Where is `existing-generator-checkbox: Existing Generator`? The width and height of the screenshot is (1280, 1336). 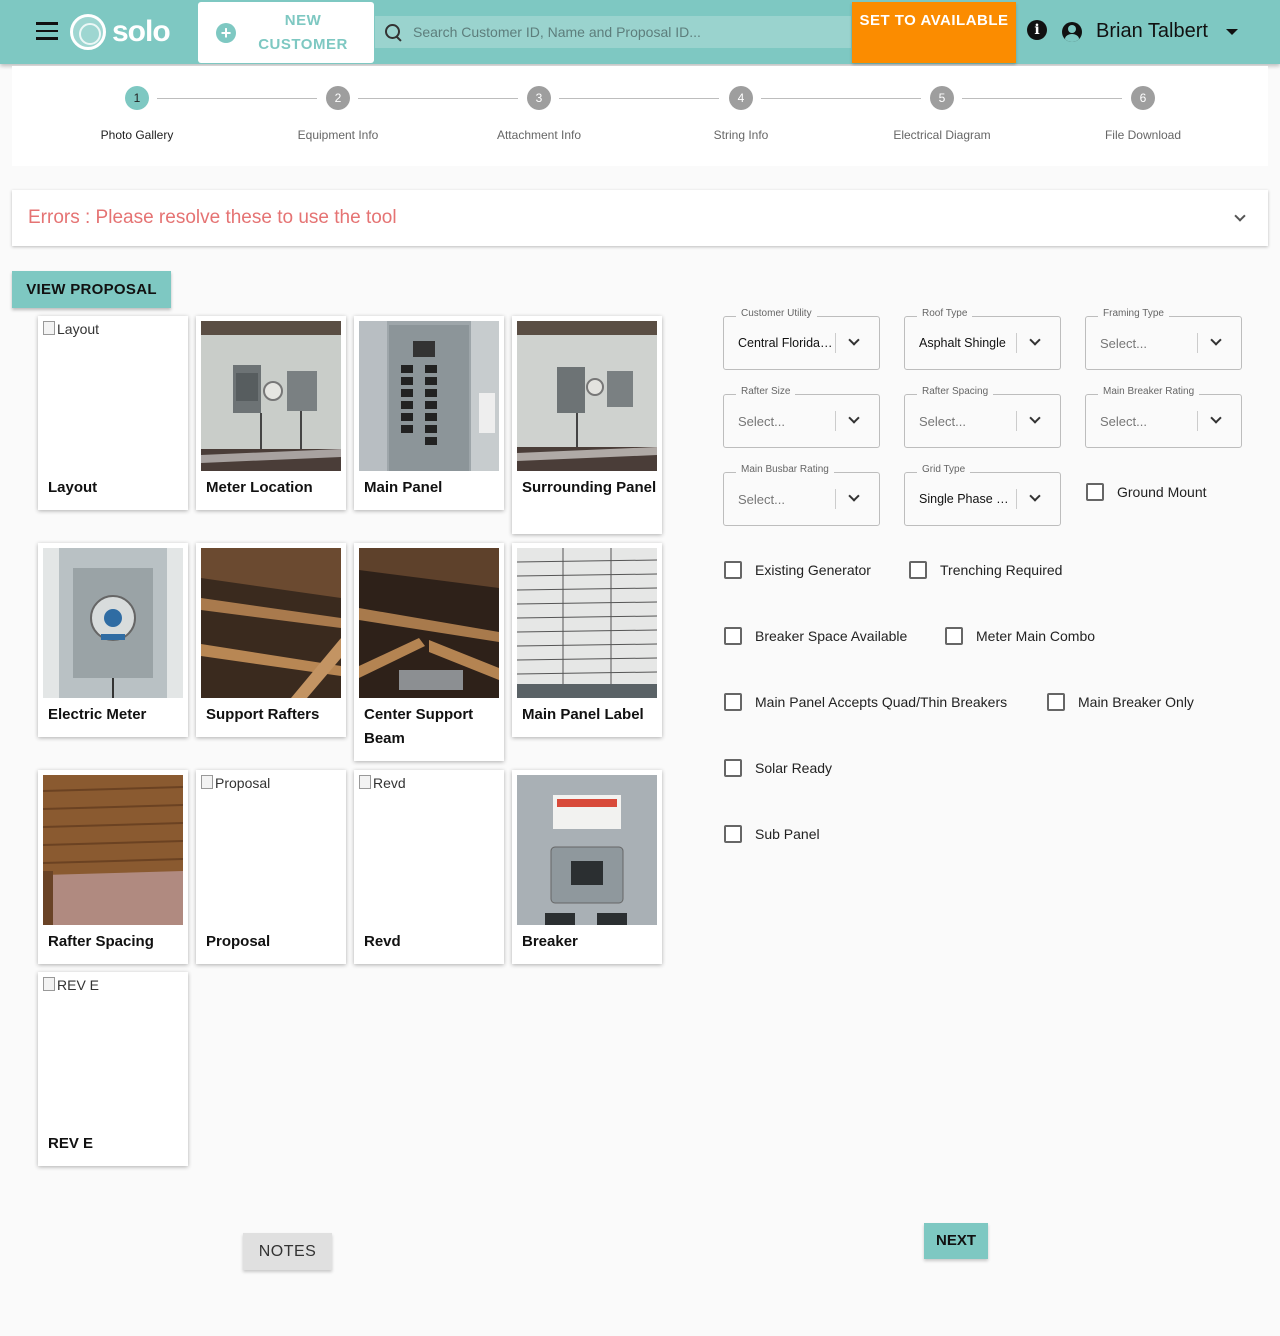 existing-generator-checkbox: Existing Generator is located at coordinates (797, 570).